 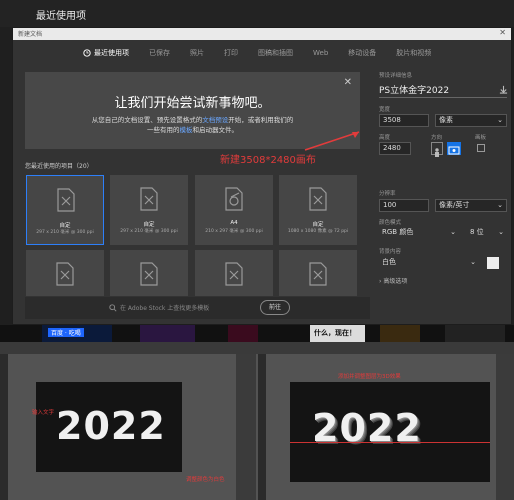 What do you see at coordinates (487, 233) in the screenshot?
I see `bitdepth-select: 8 位 ⌄` at bounding box center [487, 233].